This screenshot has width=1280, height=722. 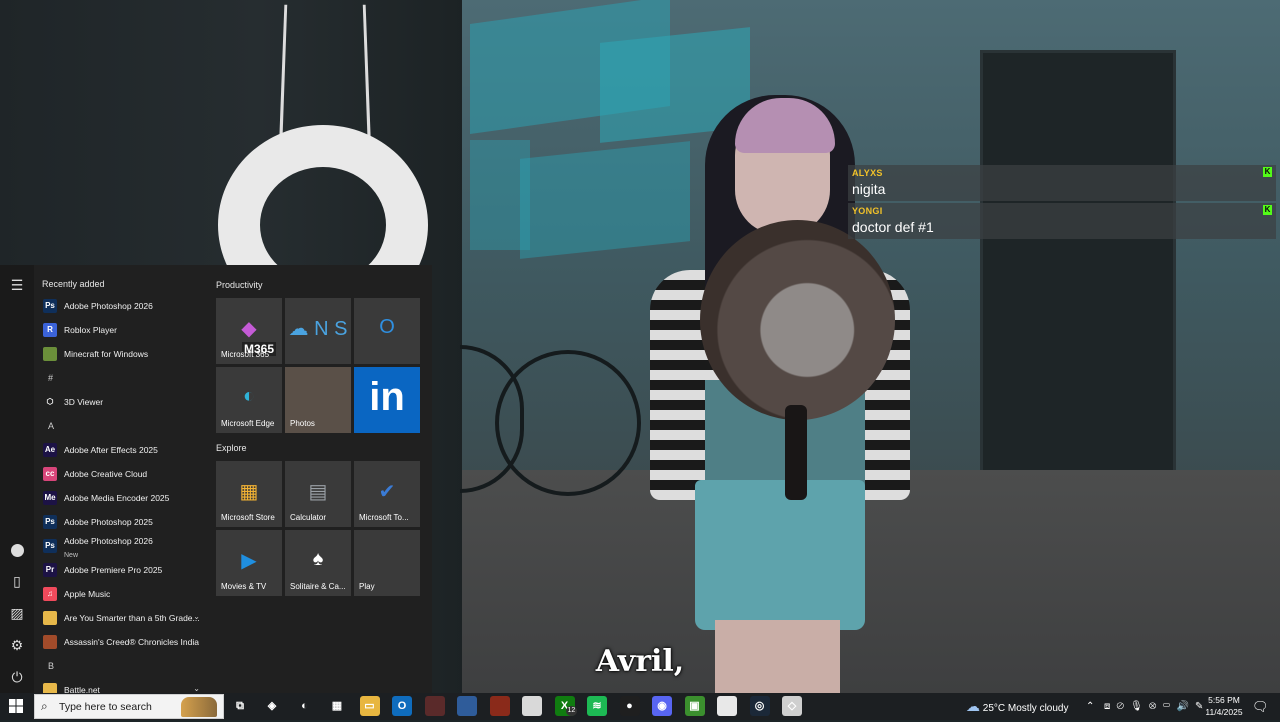 What do you see at coordinates (17, 285) in the screenshot?
I see `hamburger-menu-icon: ☰` at bounding box center [17, 285].